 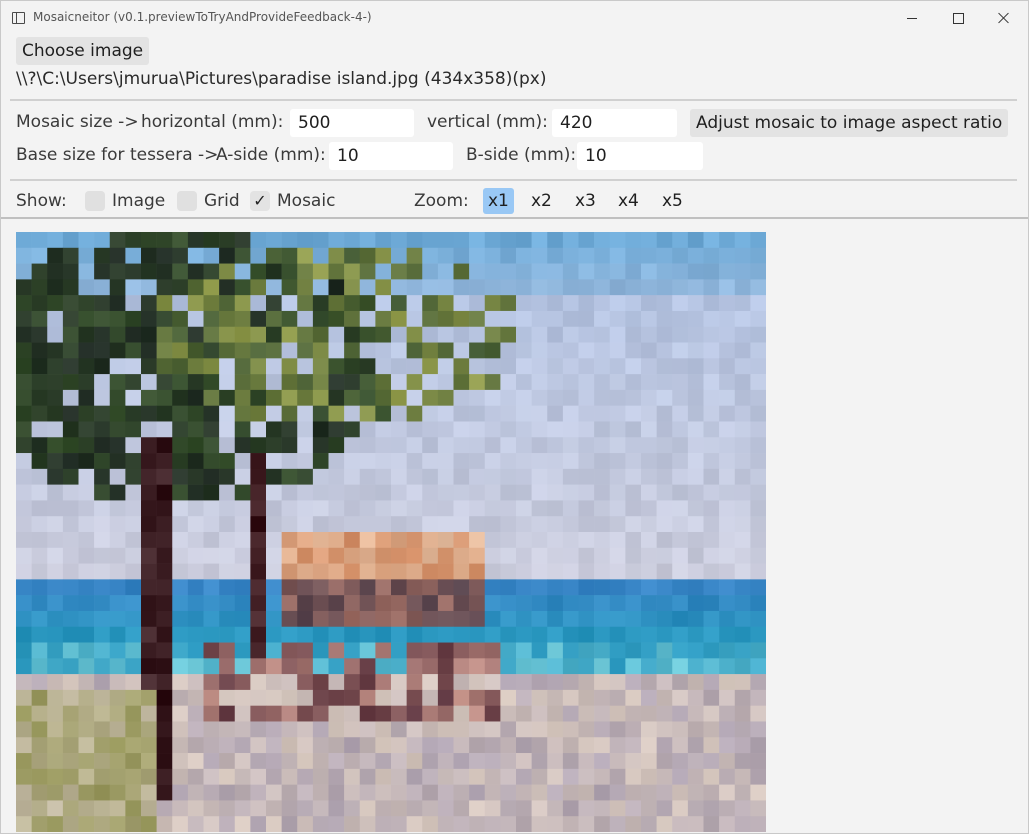 I want to click on adjust-aspect-ratio-button: Adjust mosaic to image aspect ratio, so click(x=849, y=123).